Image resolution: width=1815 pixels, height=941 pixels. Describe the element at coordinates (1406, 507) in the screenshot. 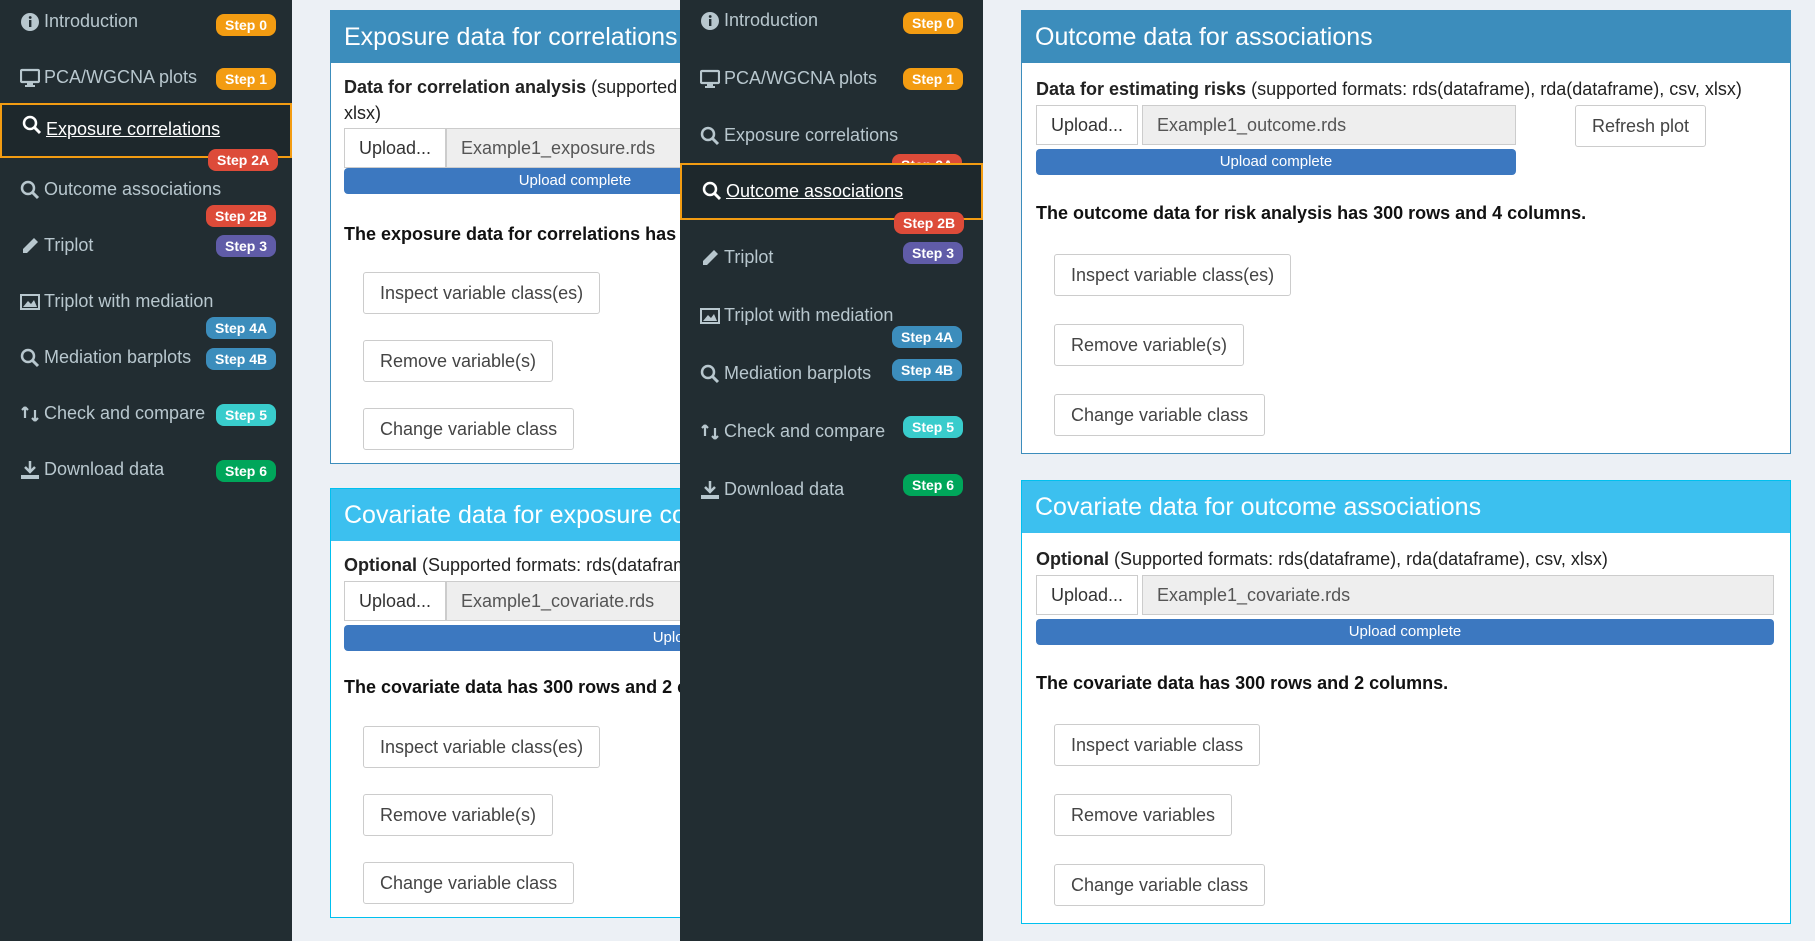

I see `panel-title: Covariate data for outcome associations` at that location.